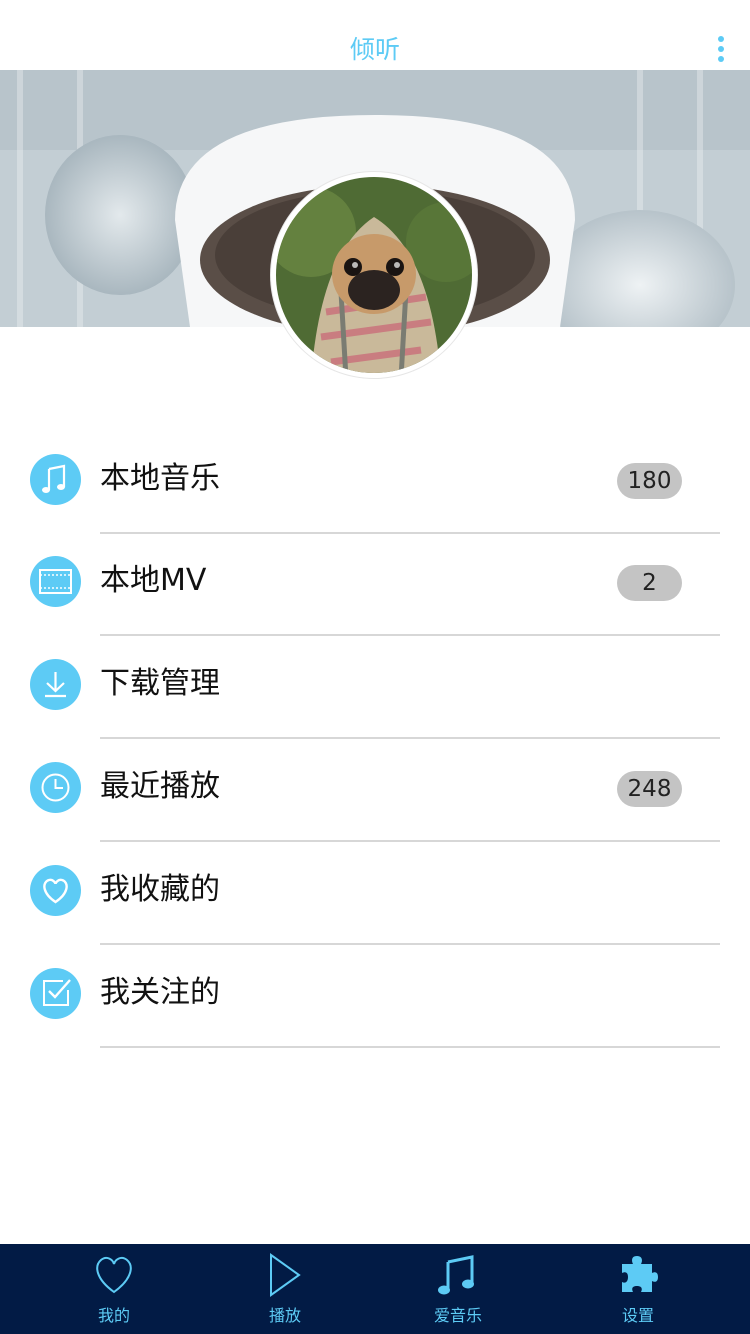 The height and width of the screenshot is (1334, 750). I want to click on menu-item-my-favorites: 我收藏的, so click(375, 893).